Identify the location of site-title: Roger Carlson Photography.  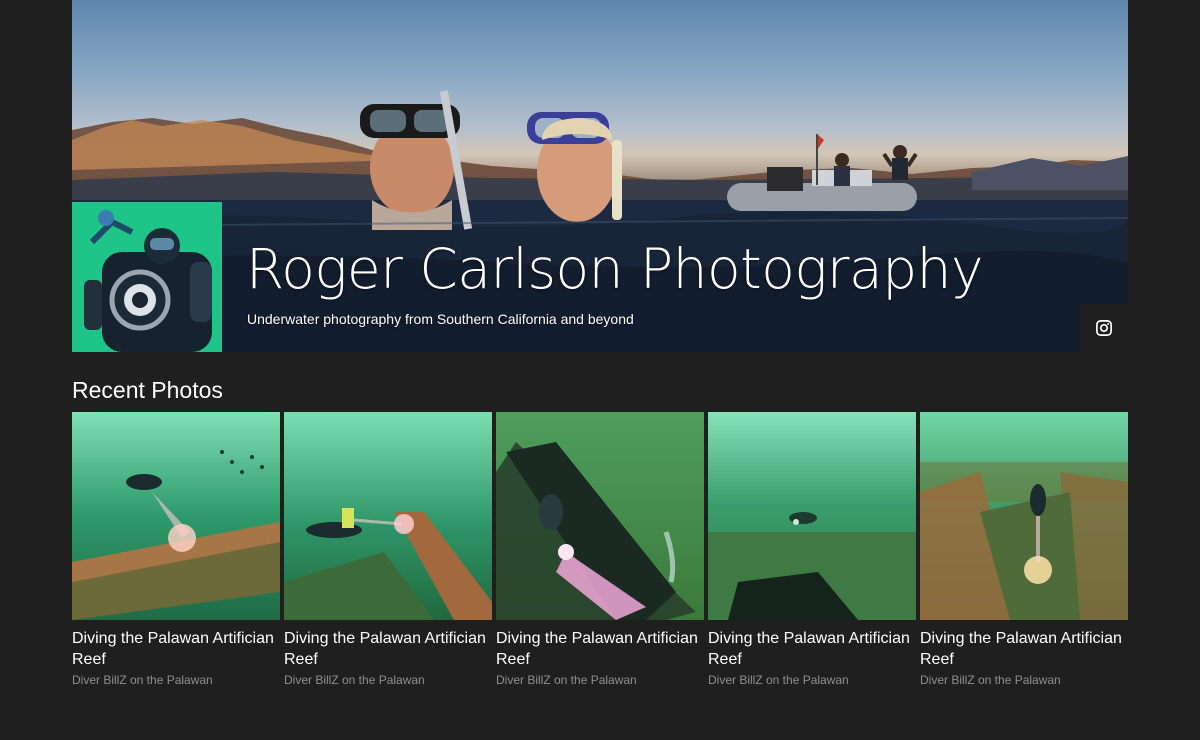
(615, 269).